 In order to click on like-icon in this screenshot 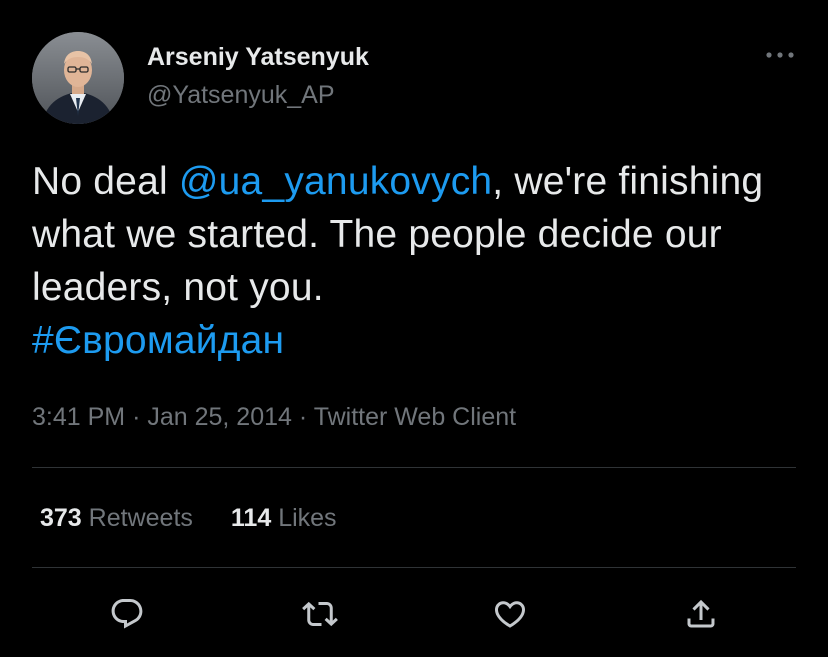, I will do `click(510, 614)`.